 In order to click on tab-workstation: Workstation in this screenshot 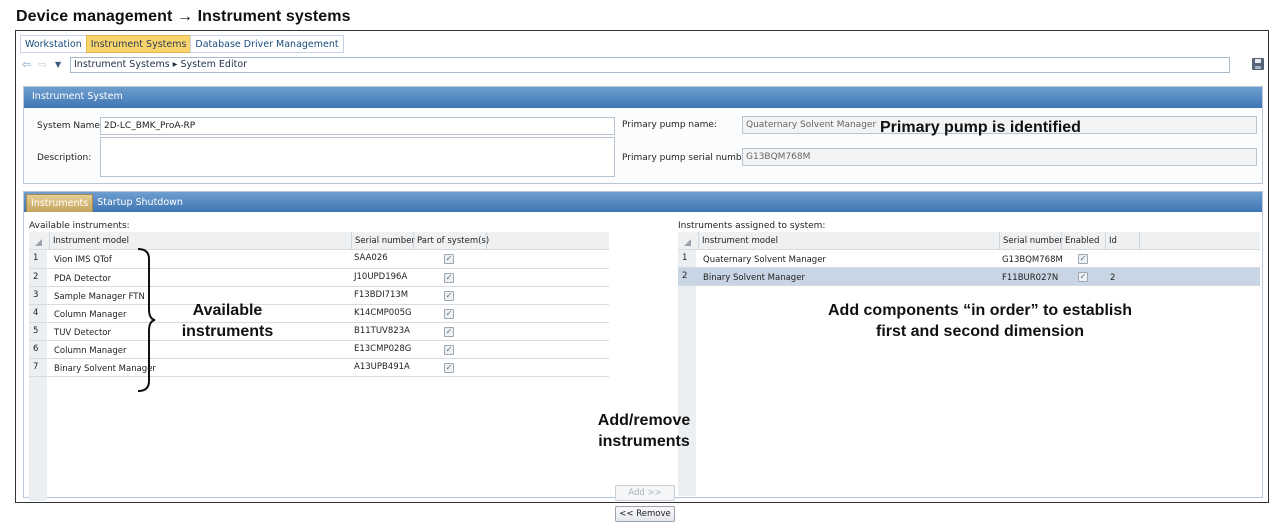, I will do `click(53, 44)`.